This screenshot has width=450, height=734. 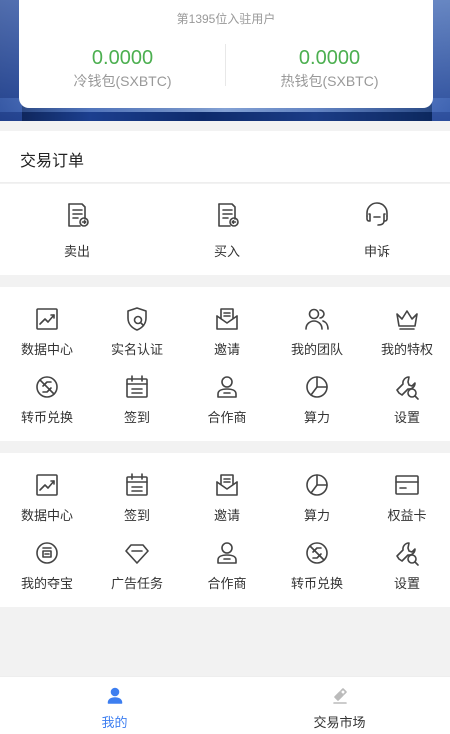 What do you see at coordinates (376, 229) in the screenshot?
I see `appeal-button: 申诉` at bounding box center [376, 229].